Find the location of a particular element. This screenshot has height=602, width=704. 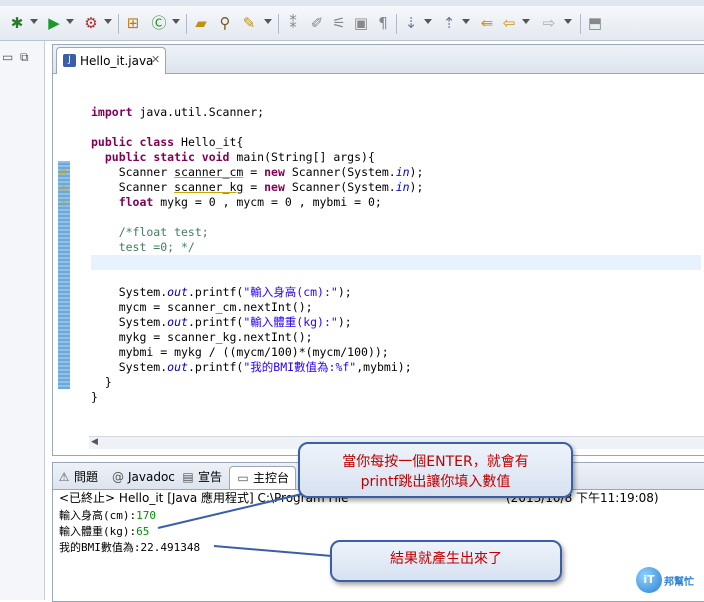

collapse-marker-icon: ⊖ is located at coordinates (64, 174).